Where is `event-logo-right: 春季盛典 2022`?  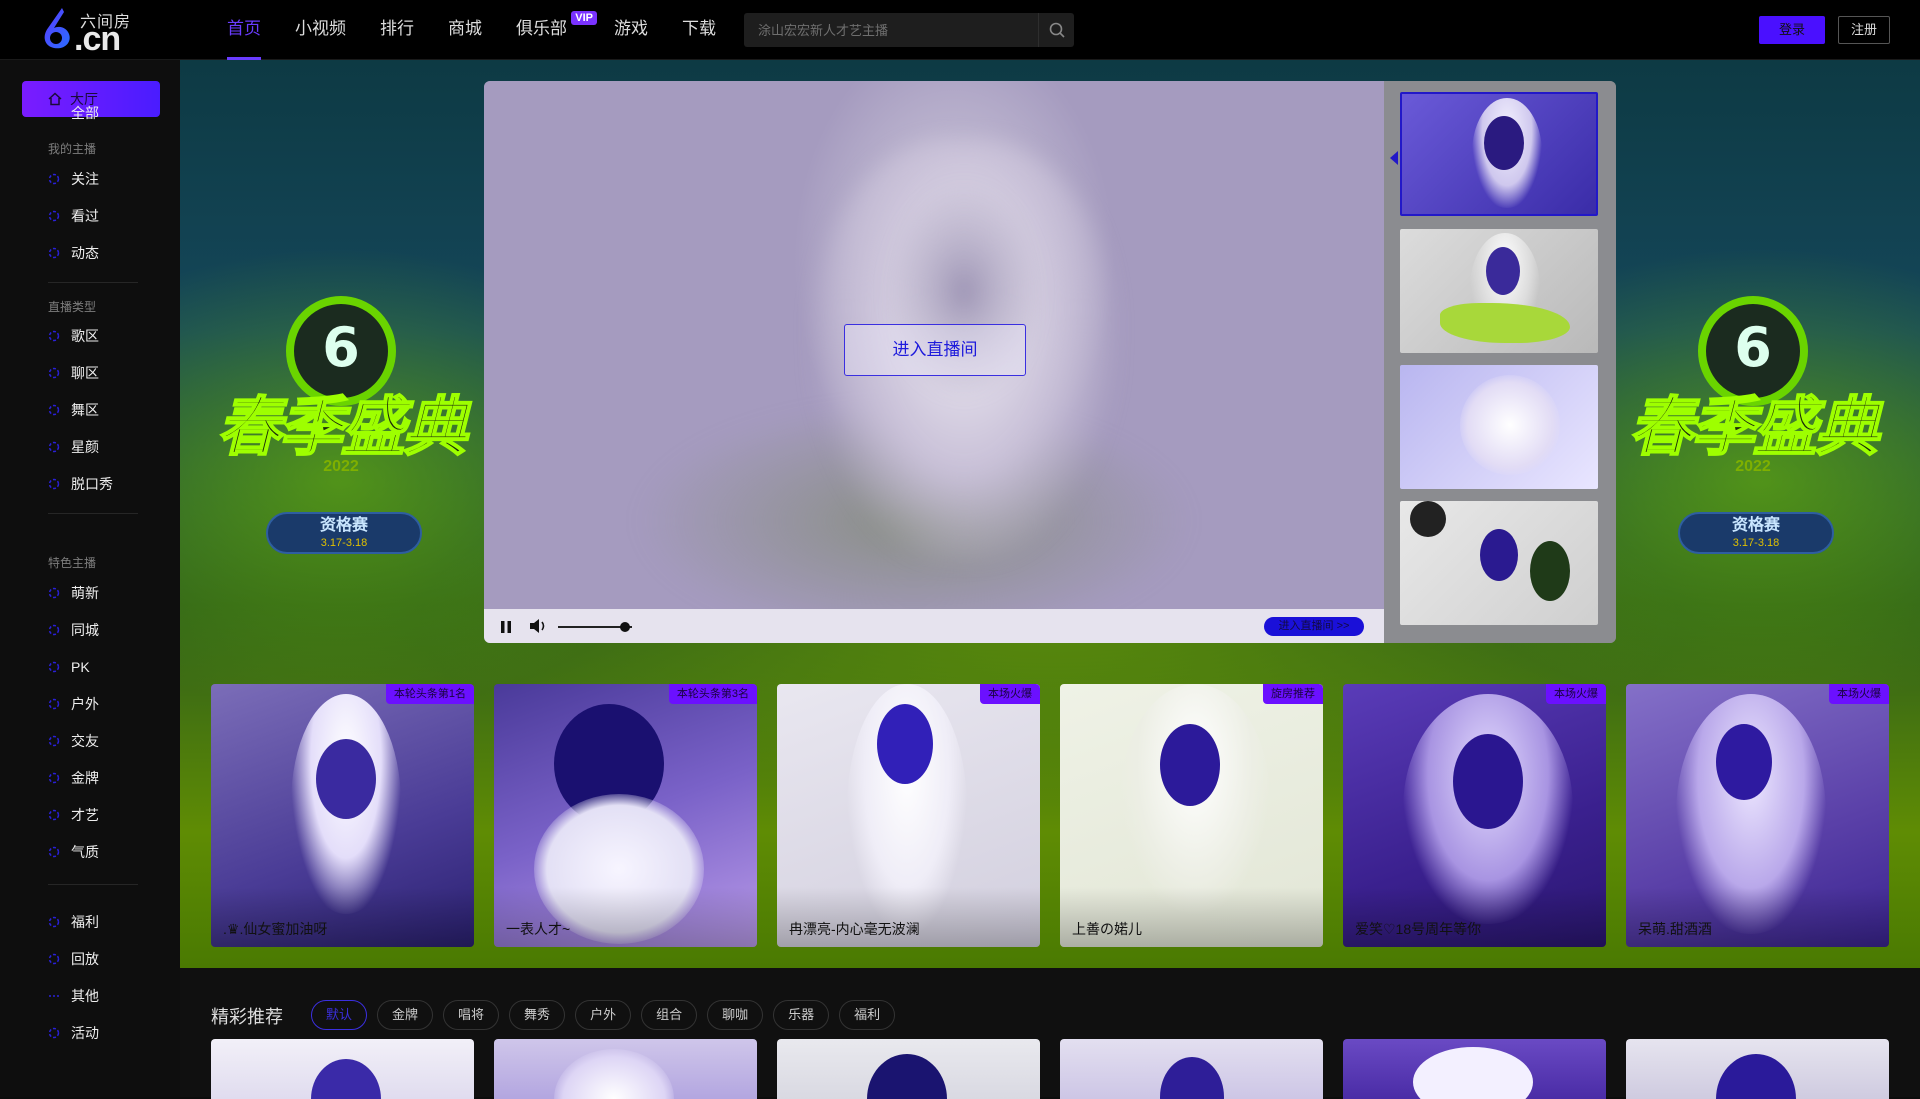
event-logo-right: 春季盛典 2022 is located at coordinates (1753, 416).